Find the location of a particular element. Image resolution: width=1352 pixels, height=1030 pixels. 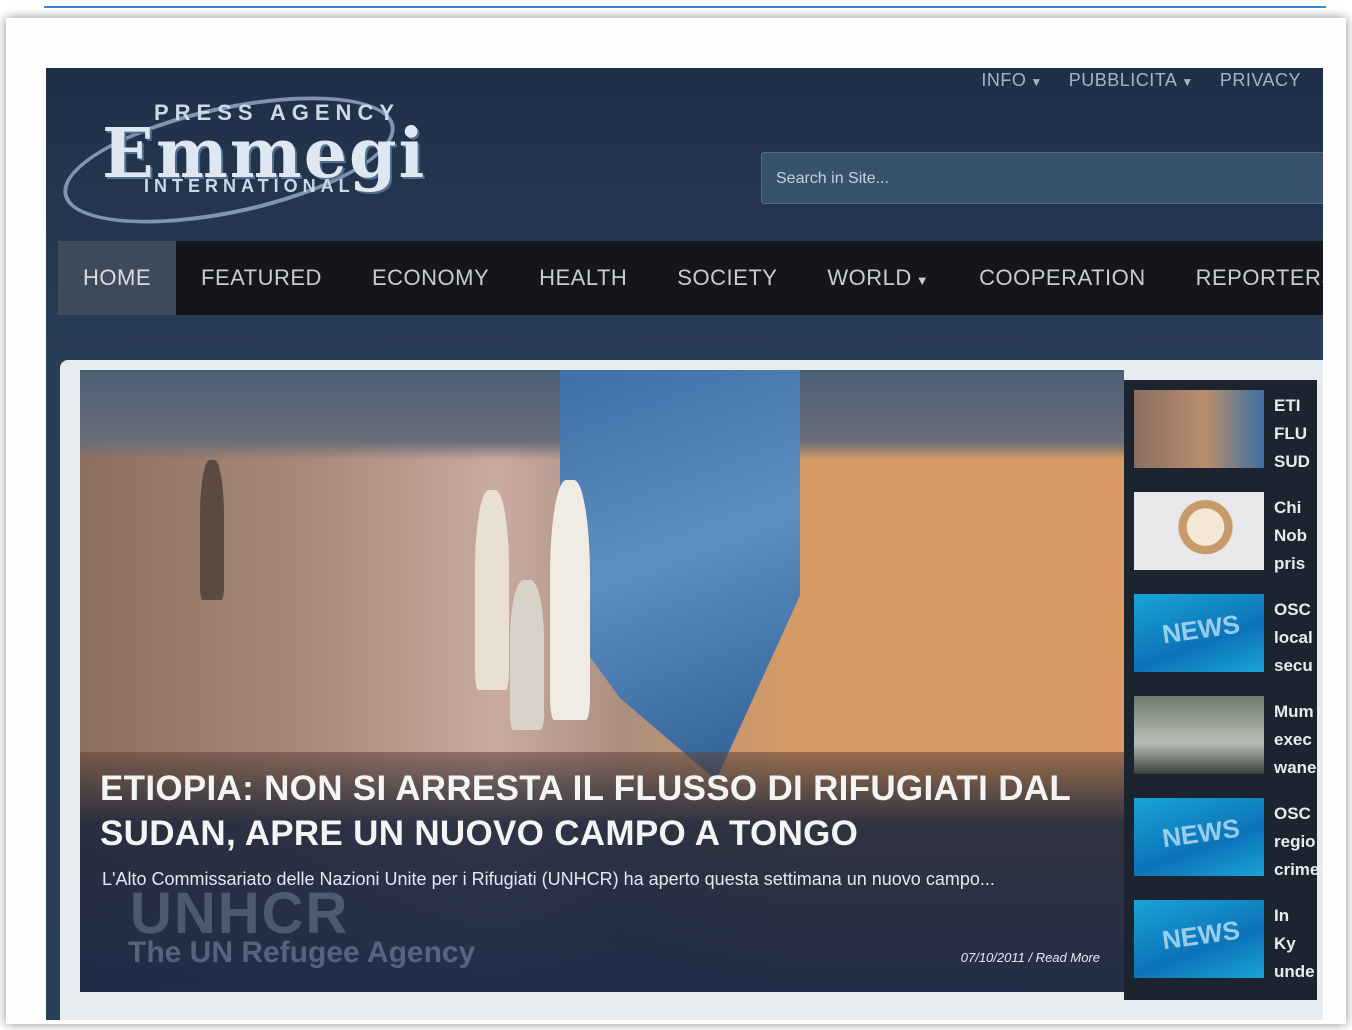

unhcr-watermark-subtitle: The UN Refugee Agency is located at coordinates (302, 952).